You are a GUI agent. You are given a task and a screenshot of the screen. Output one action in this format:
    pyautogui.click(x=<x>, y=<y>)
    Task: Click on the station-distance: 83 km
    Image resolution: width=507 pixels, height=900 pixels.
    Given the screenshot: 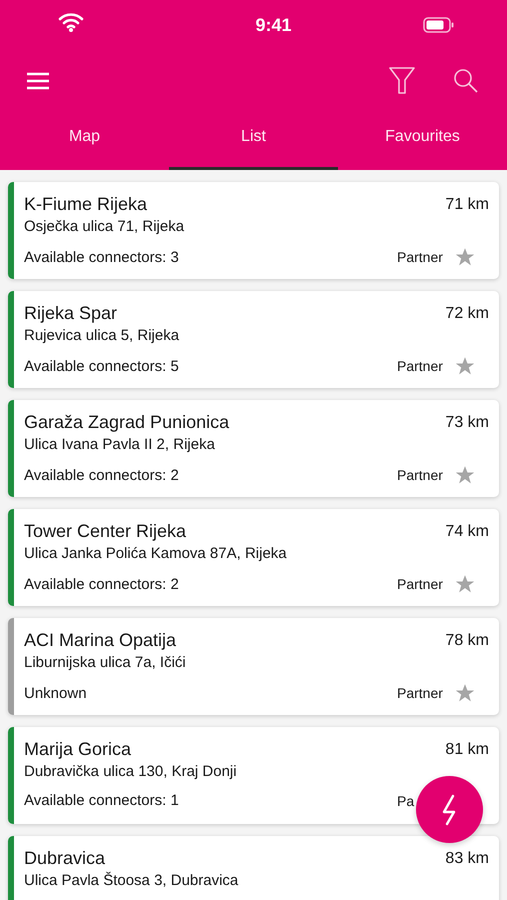 What is the action you would take?
    pyautogui.click(x=467, y=859)
    